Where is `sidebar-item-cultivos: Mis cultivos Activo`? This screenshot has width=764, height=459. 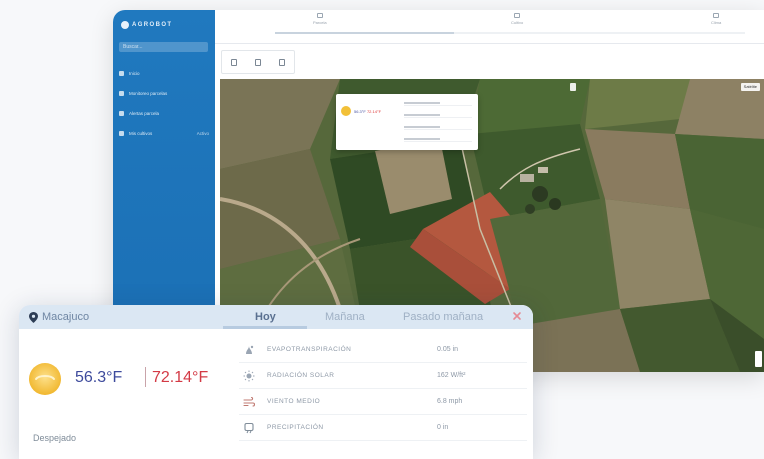
sidebar-item-cultivos: Mis cultivos Activo is located at coordinates (164, 133).